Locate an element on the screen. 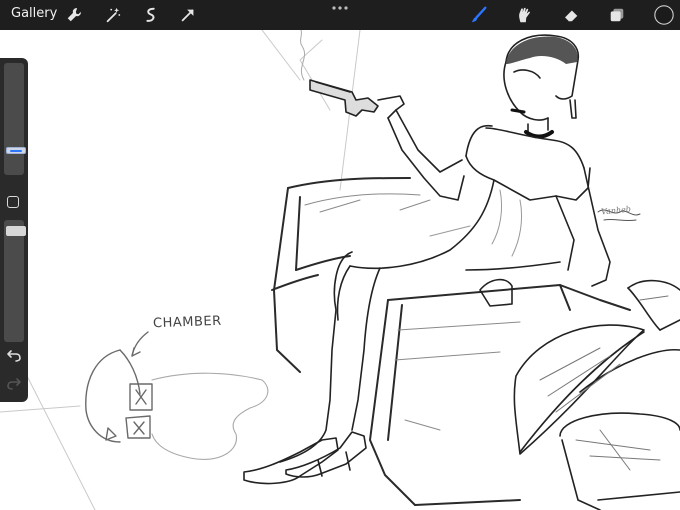 This screenshot has height=510, width=680. eraser-icon is located at coordinates (571, 15).